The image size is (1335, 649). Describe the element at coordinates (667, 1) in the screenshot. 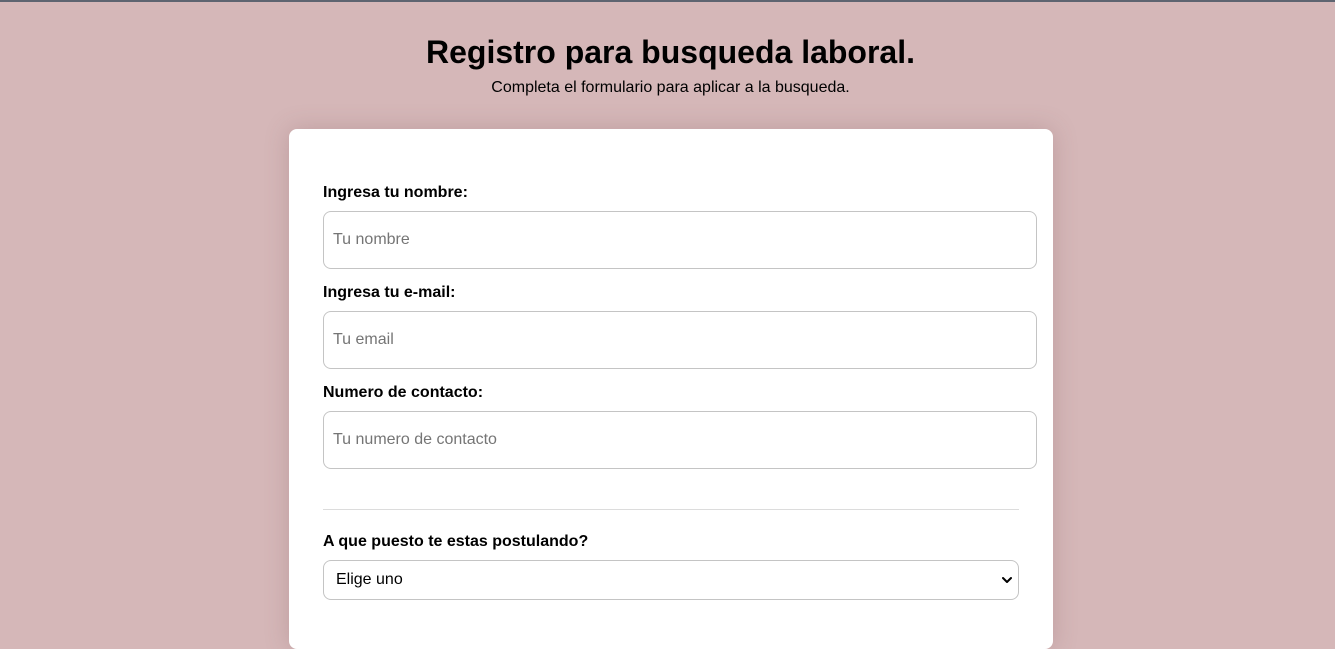

I see `window-top-border` at that location.